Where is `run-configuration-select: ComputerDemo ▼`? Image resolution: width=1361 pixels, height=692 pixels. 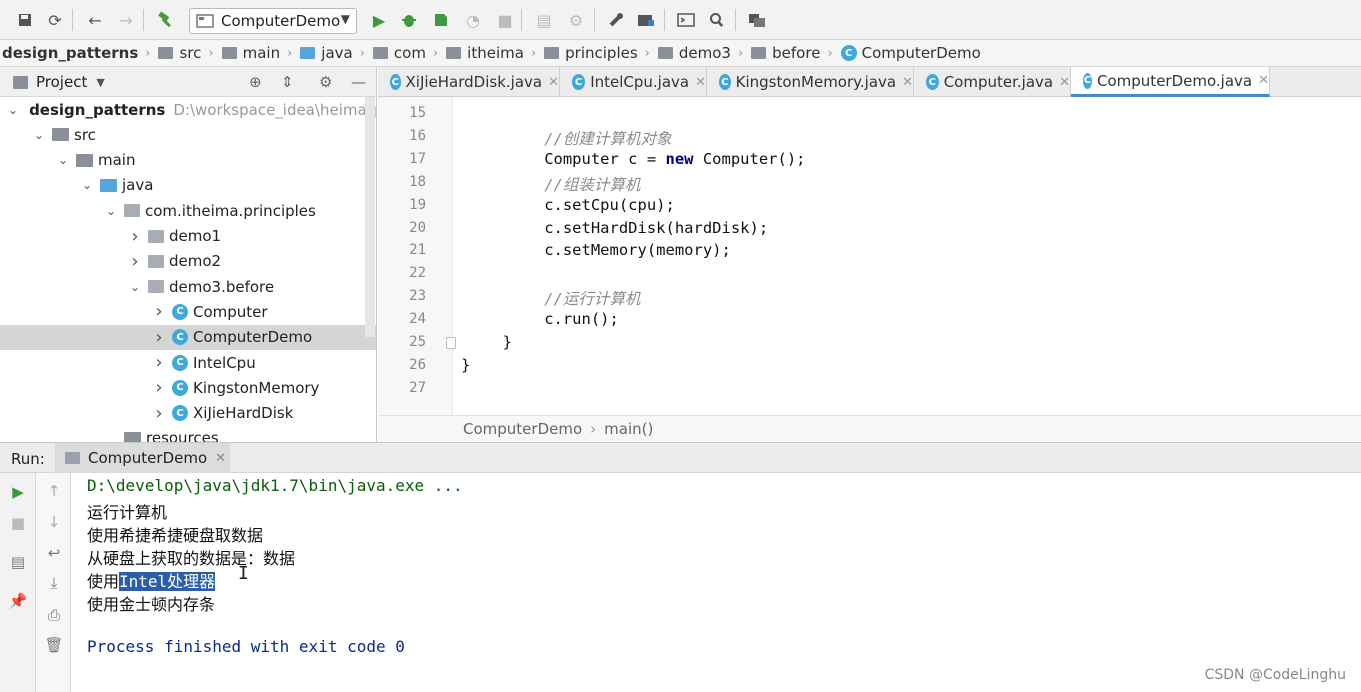
run-configuration-select: ComputerDemo ▼ is located at coordinates (273, 21).